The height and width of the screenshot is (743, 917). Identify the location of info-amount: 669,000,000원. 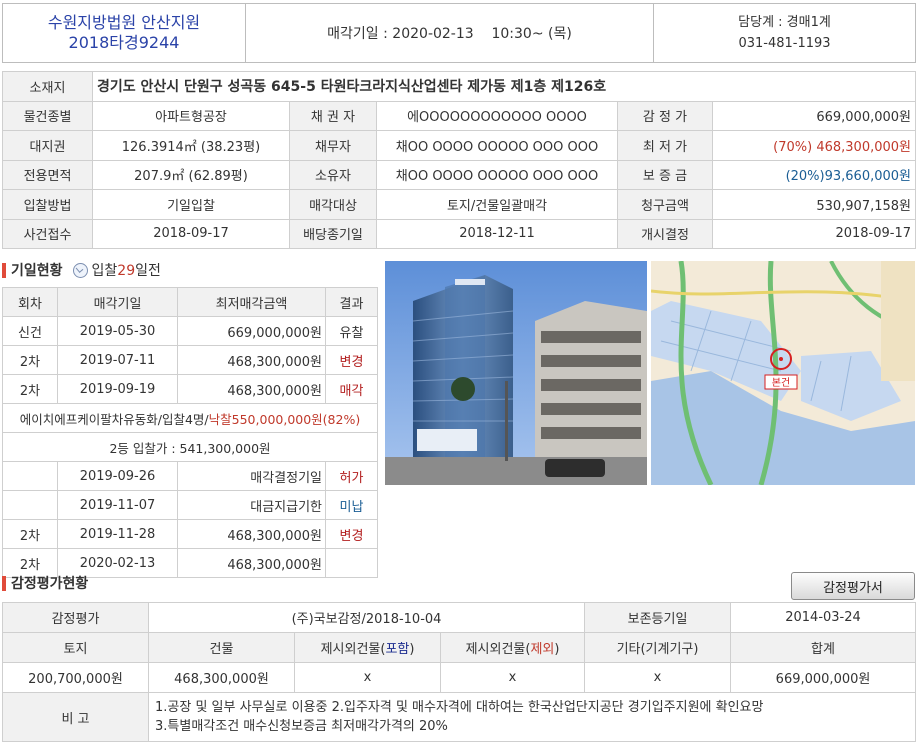
(864, 118).